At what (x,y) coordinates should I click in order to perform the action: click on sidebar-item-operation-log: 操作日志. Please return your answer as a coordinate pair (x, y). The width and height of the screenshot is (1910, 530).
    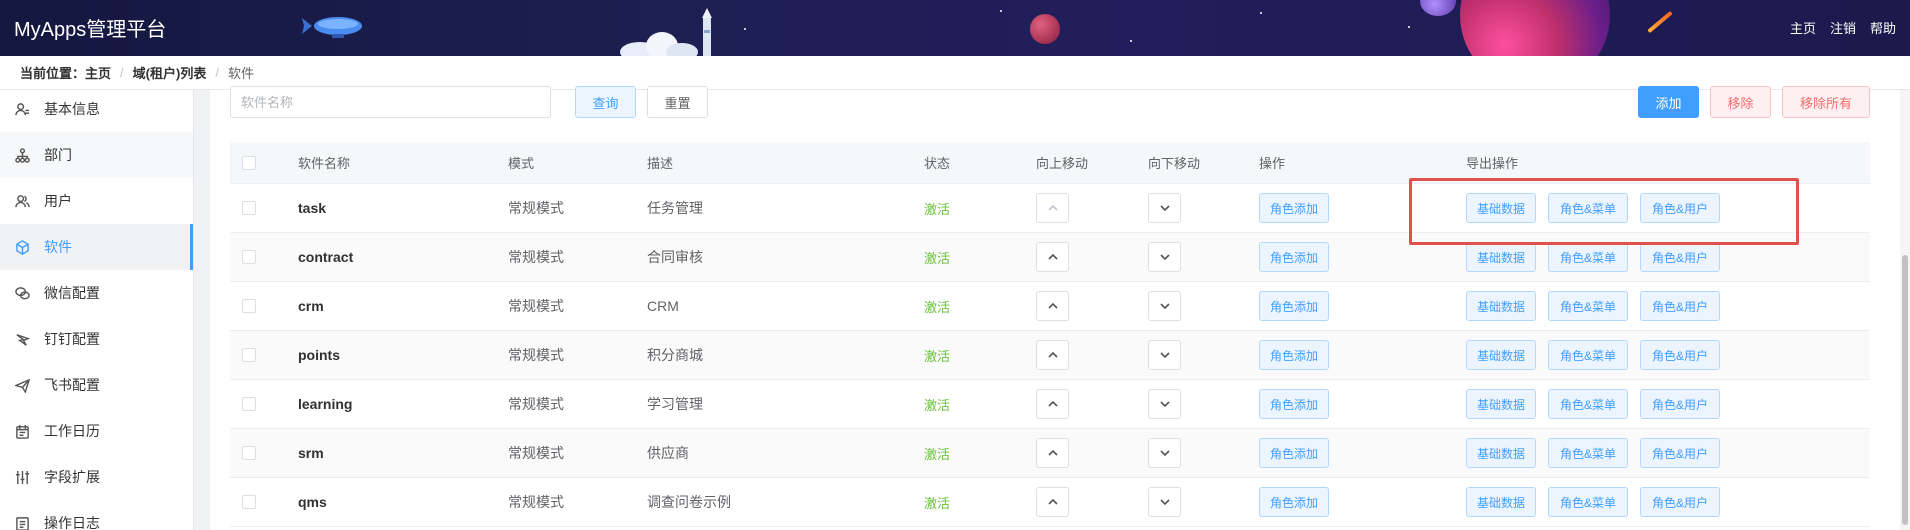
    Looking at the image, I should click on (96, 515).